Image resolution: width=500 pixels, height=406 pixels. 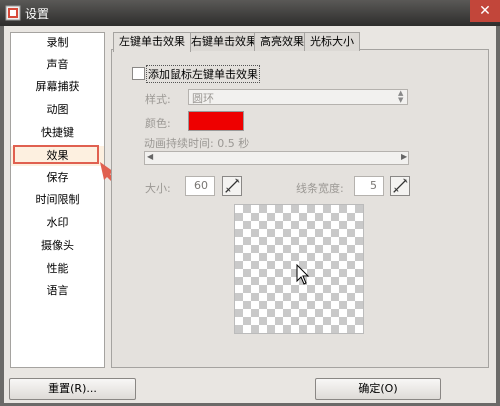 I want to click on slider-right-arrow-icon: ▶, so click(x=404, y=156).